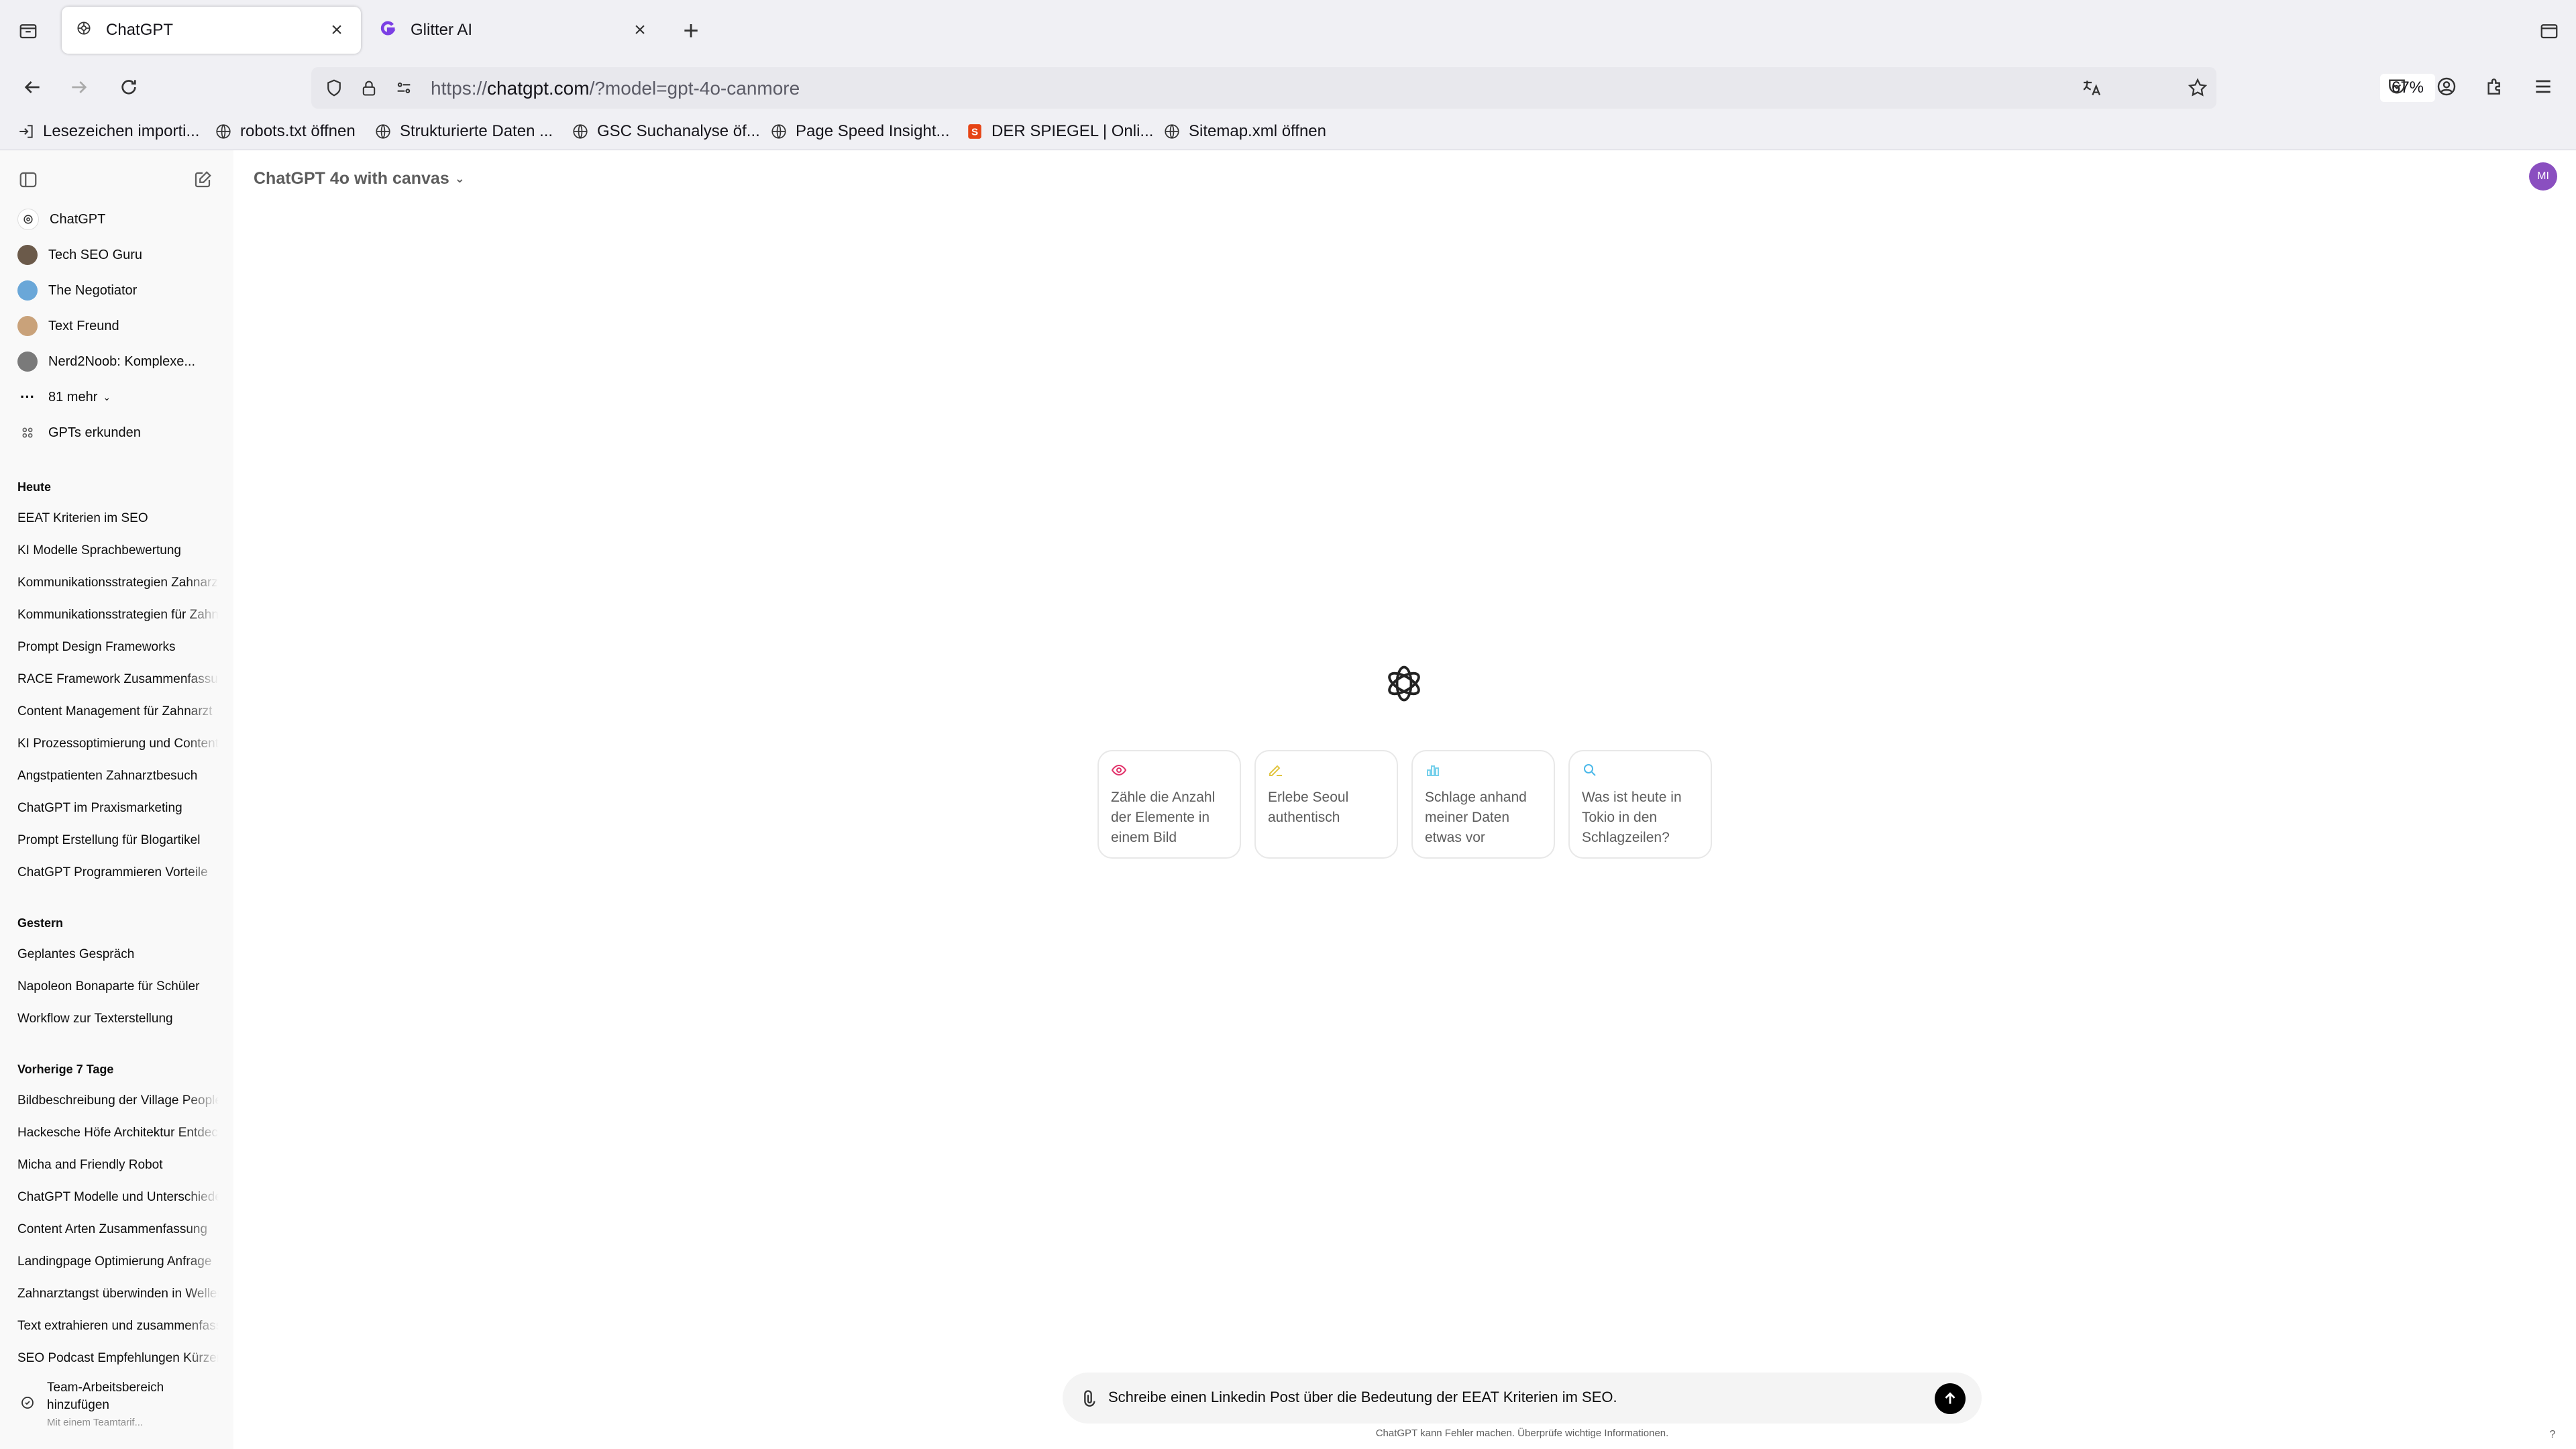  I want to click on chat-item: EEAT Kriterien im SEO, so click(118, 518).